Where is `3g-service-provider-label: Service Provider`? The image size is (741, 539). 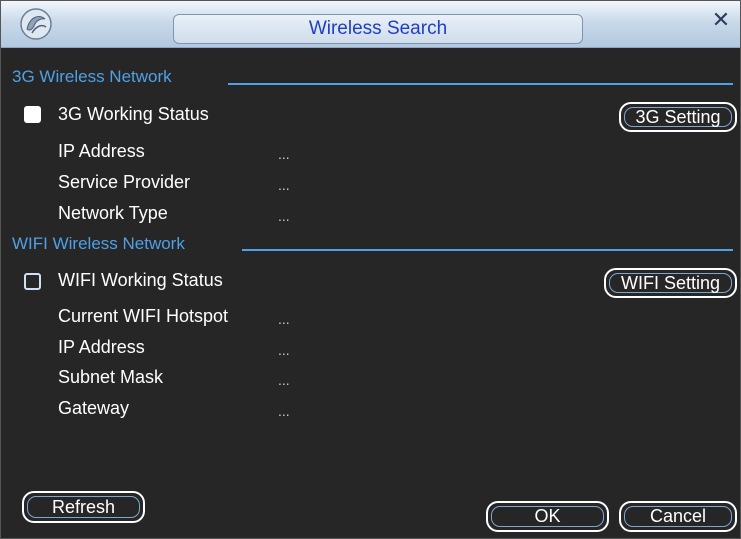 3g-service-provider-label: Service Provider is located at coordinates (124, 182).